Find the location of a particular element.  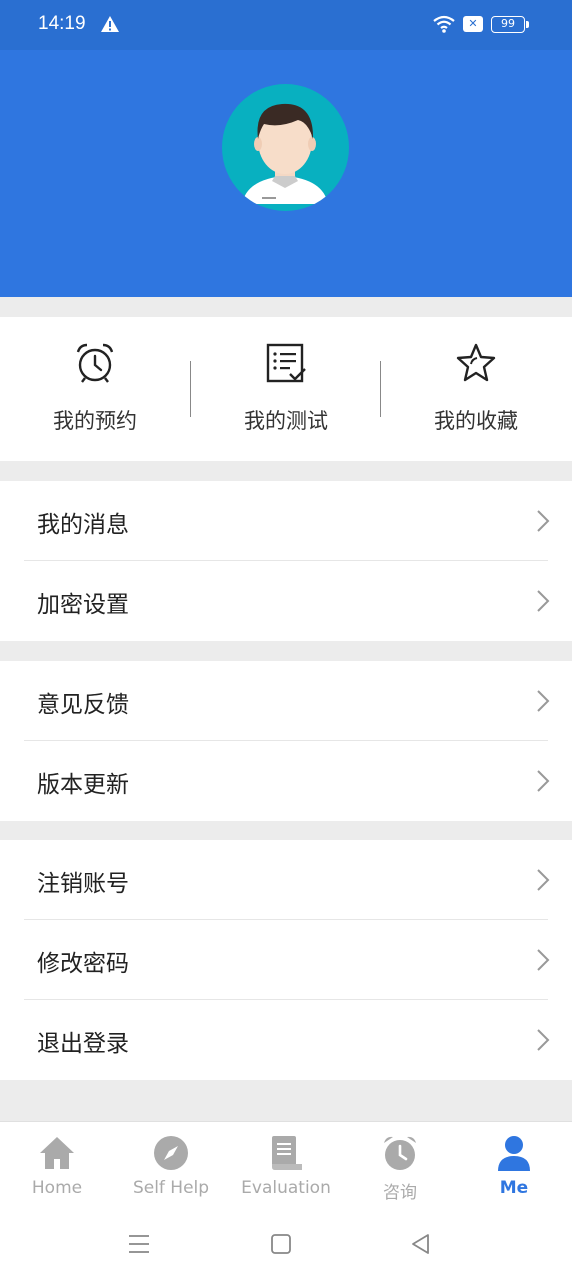

quick-item-label: 我的预约 is located at coordinates (95, 421).